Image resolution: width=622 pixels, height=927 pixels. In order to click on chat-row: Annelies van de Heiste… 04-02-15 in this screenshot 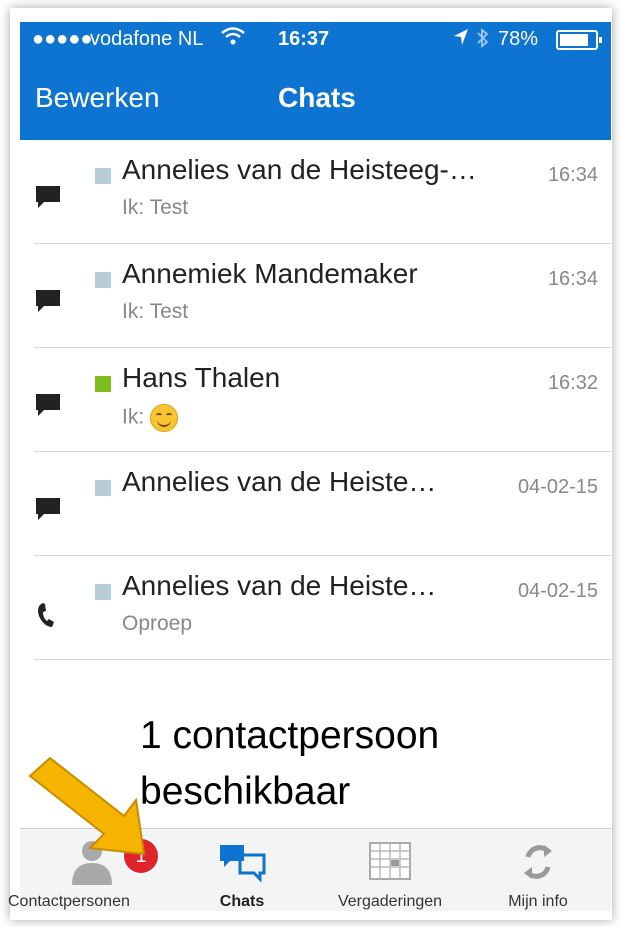, I will do `click(322, 504)`.